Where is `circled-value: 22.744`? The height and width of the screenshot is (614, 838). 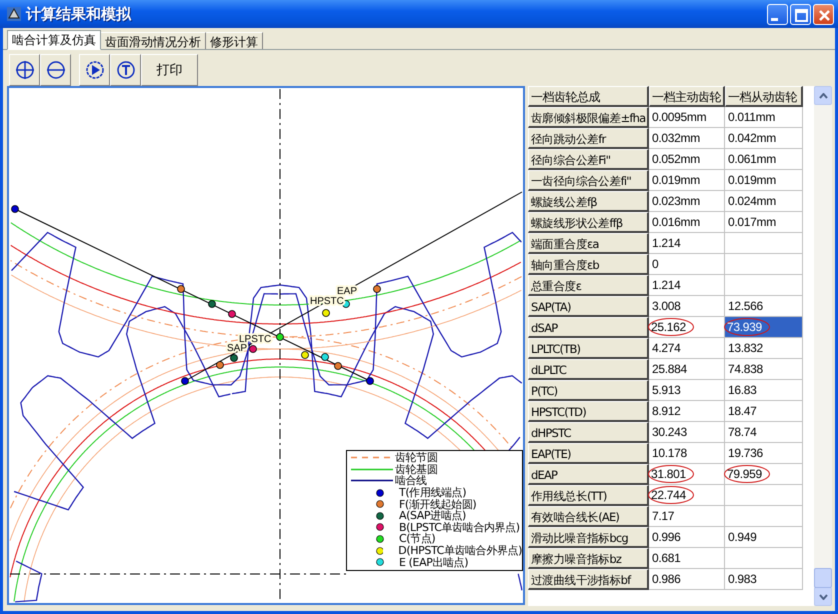 circled-value: 22.744 is located at coordinates (671, 495).